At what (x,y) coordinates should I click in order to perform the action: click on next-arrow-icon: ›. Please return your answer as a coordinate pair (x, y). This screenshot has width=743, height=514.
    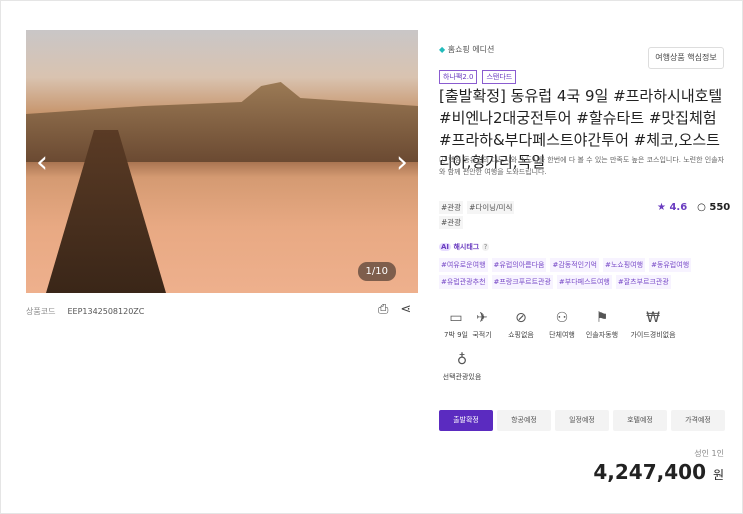
    Looking at the image, I should click on (402, 162).